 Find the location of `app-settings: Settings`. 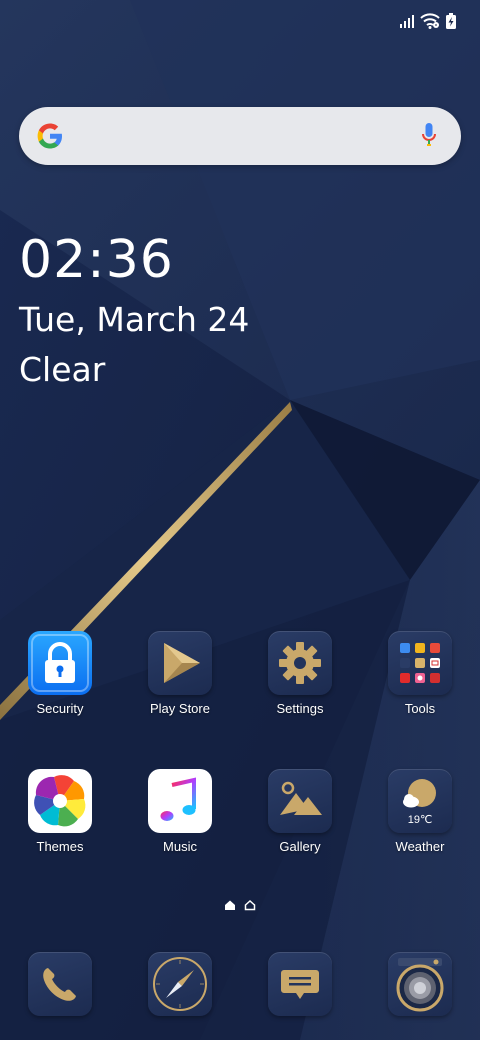

app-settings: Settings is located at coordinates (300, 673).